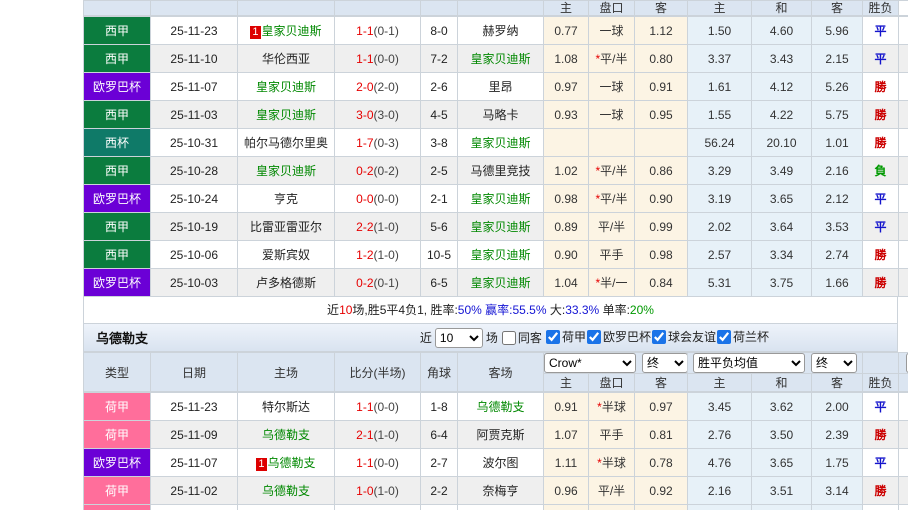 The image size is (908, 510). I want to click on home-team-link: 比雷亚雷亚尔, so click(286, 226).